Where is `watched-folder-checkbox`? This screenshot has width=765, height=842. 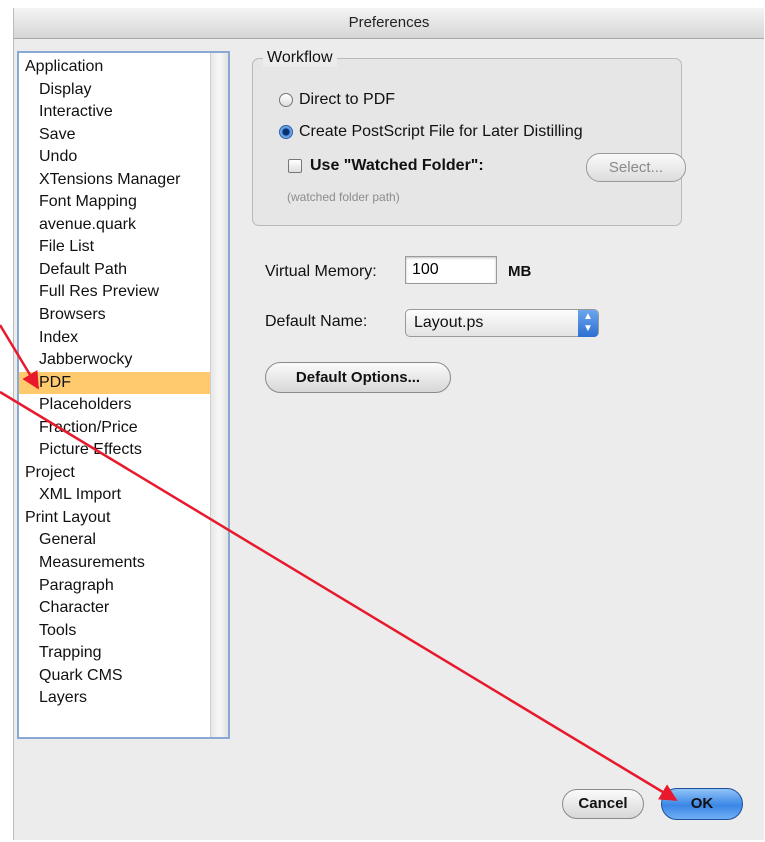 watched-folder-checkbox is located at coordinates (295, 166).